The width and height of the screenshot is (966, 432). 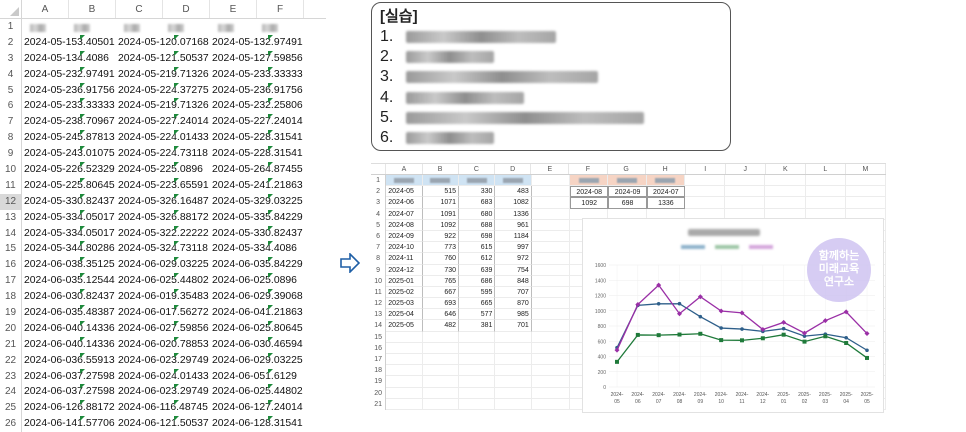 I want to click on table-cell: 2024-11, so click(x=404, y=259).